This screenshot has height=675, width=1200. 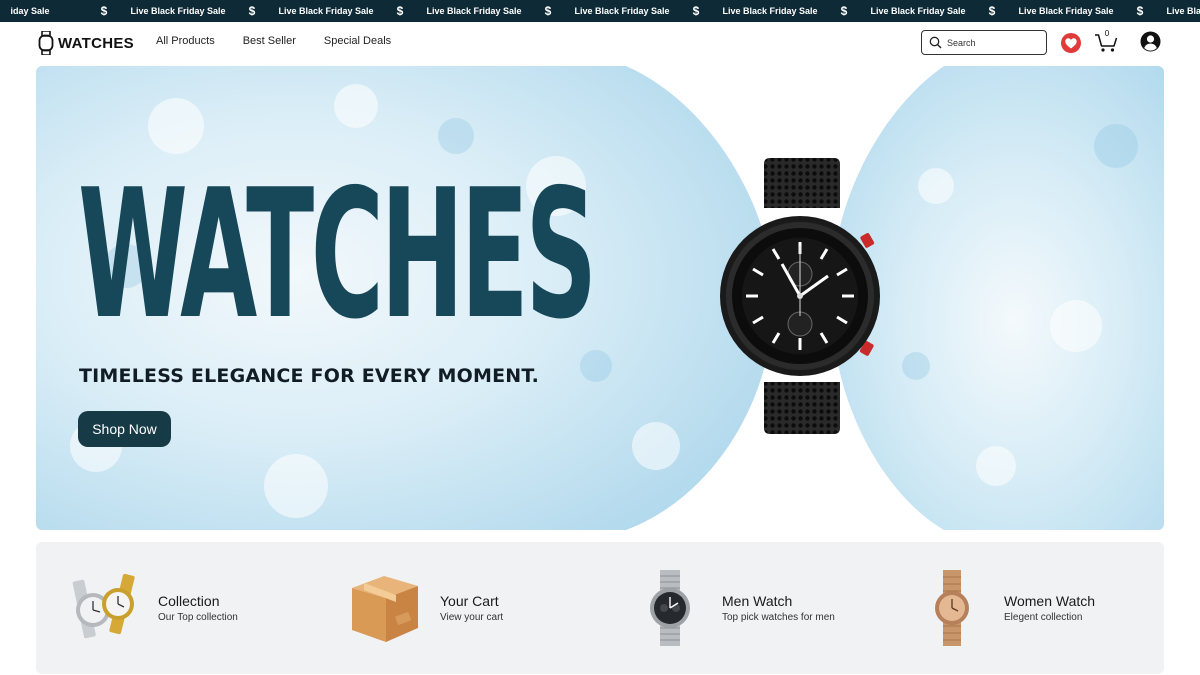 What do you see at coordinates (103, 606) in the screenshot?
I see `watch-pair-image` at bounding box center [103, 606].